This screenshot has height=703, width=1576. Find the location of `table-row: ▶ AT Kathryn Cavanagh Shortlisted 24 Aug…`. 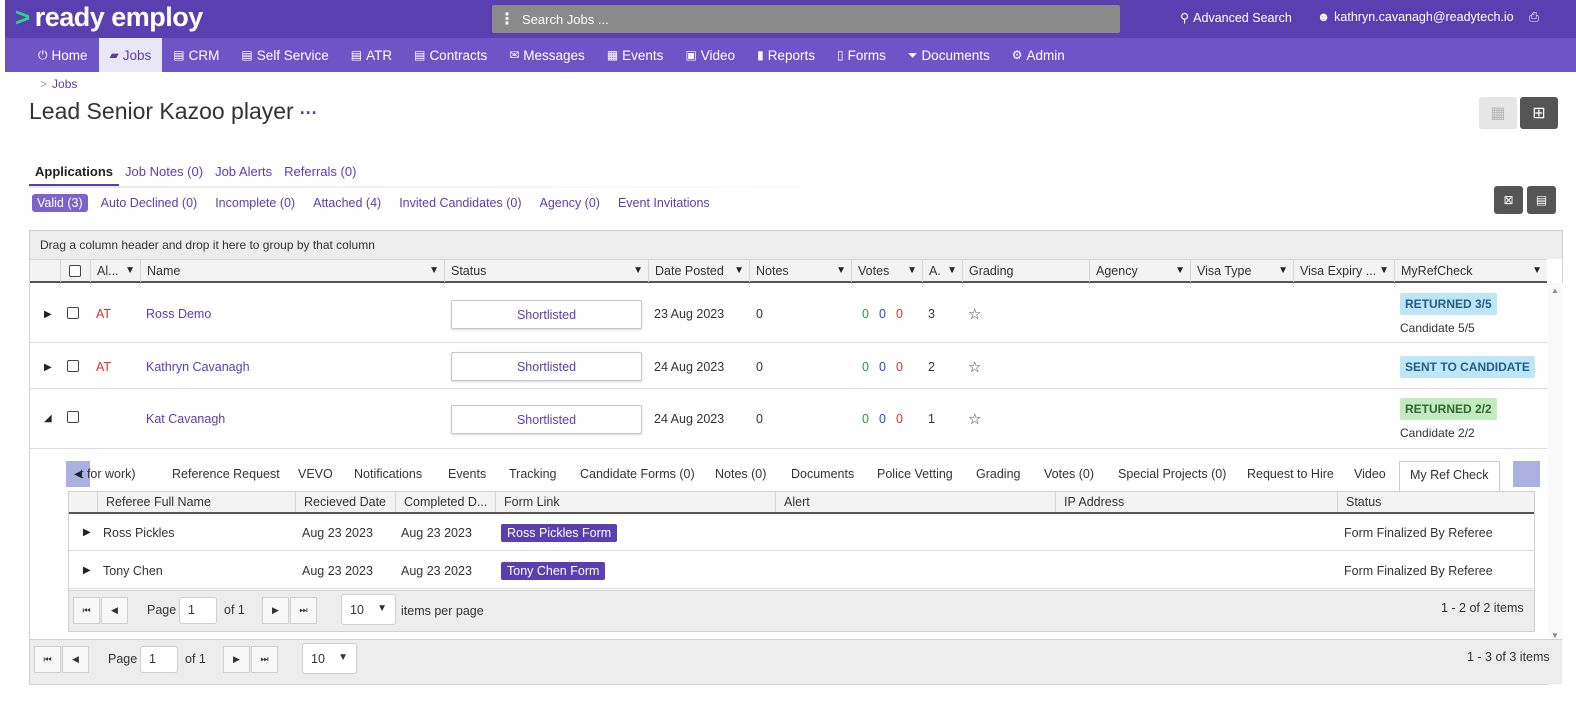

table-row: ▶ AT Kathryn Cavanagh Shortlisted 24 Aug… is located at coordinates (788, 366).